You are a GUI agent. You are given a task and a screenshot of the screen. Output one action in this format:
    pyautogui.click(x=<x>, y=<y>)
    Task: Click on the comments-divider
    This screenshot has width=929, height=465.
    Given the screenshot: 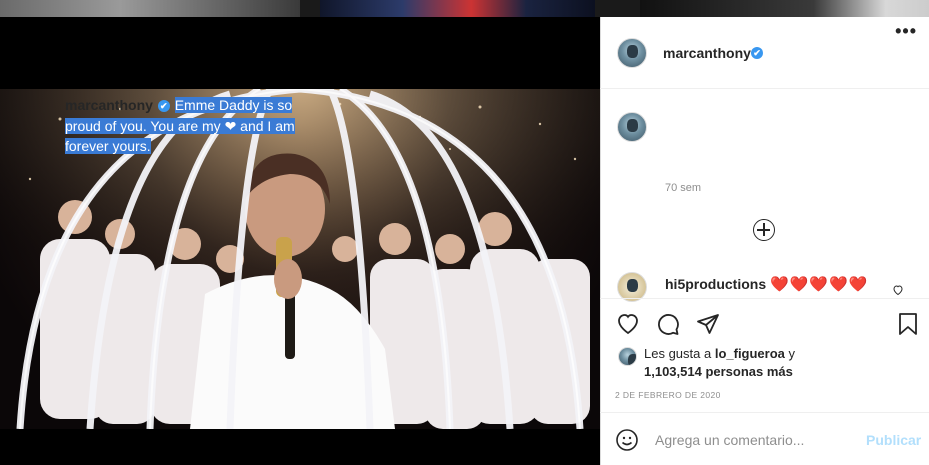 What is the action you would take?
    pyautogui.click(x=764, y=298)
    